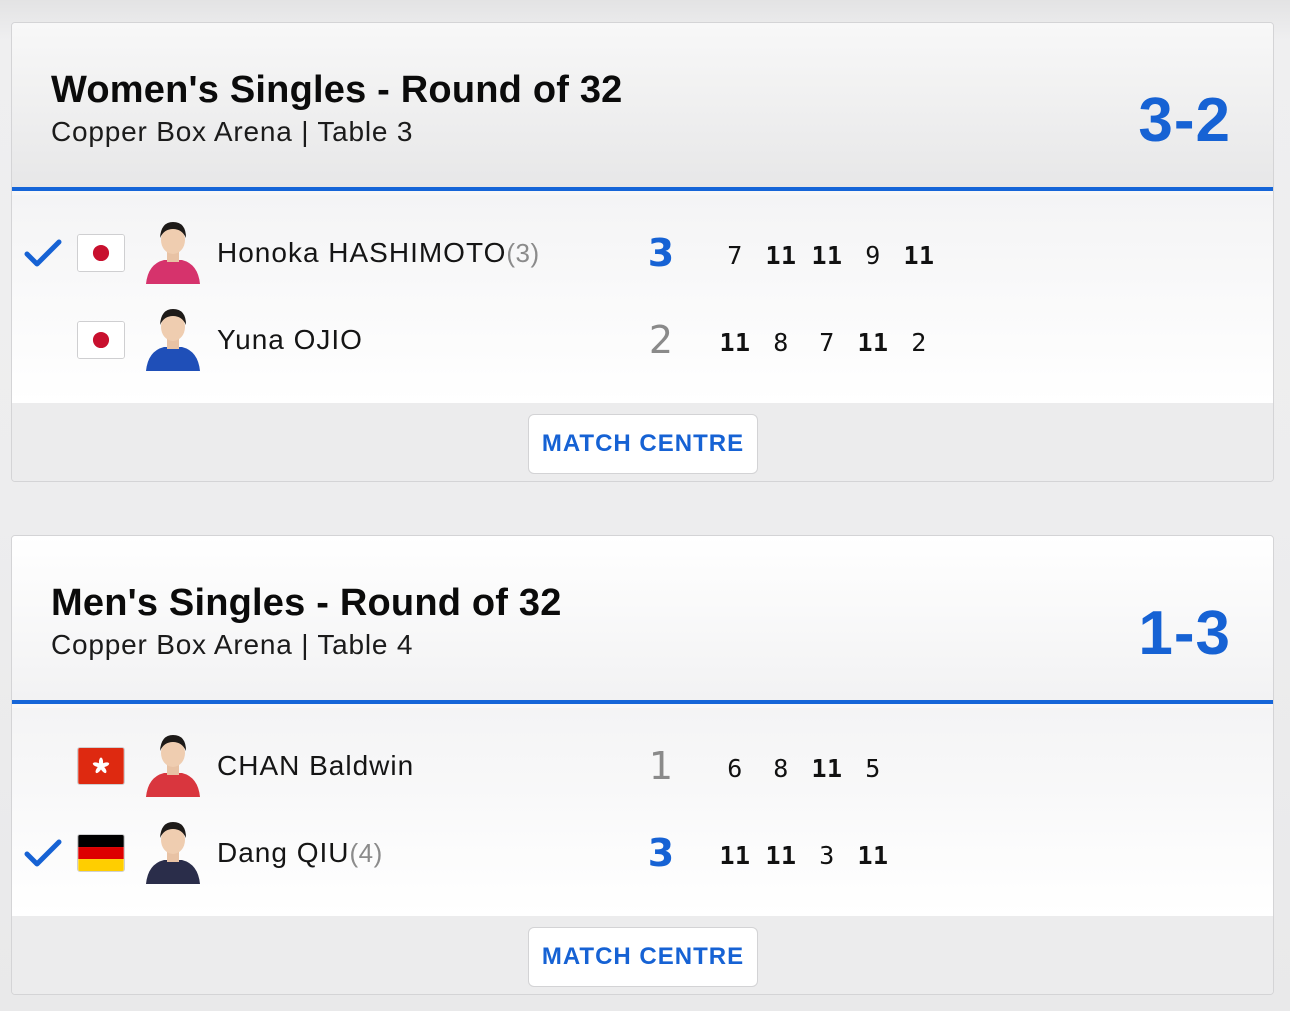  Describe the element at coordinates (1184, 633) in the screenshot. I see `final-score: 1-3` at that location.